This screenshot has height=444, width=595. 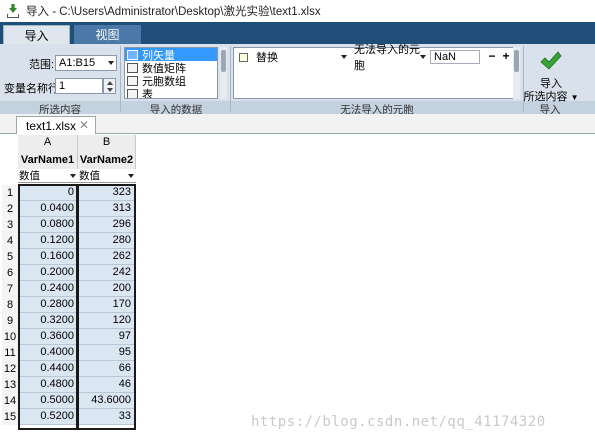 I want to click on tab-import: 导入, so click(x=36, y=34).